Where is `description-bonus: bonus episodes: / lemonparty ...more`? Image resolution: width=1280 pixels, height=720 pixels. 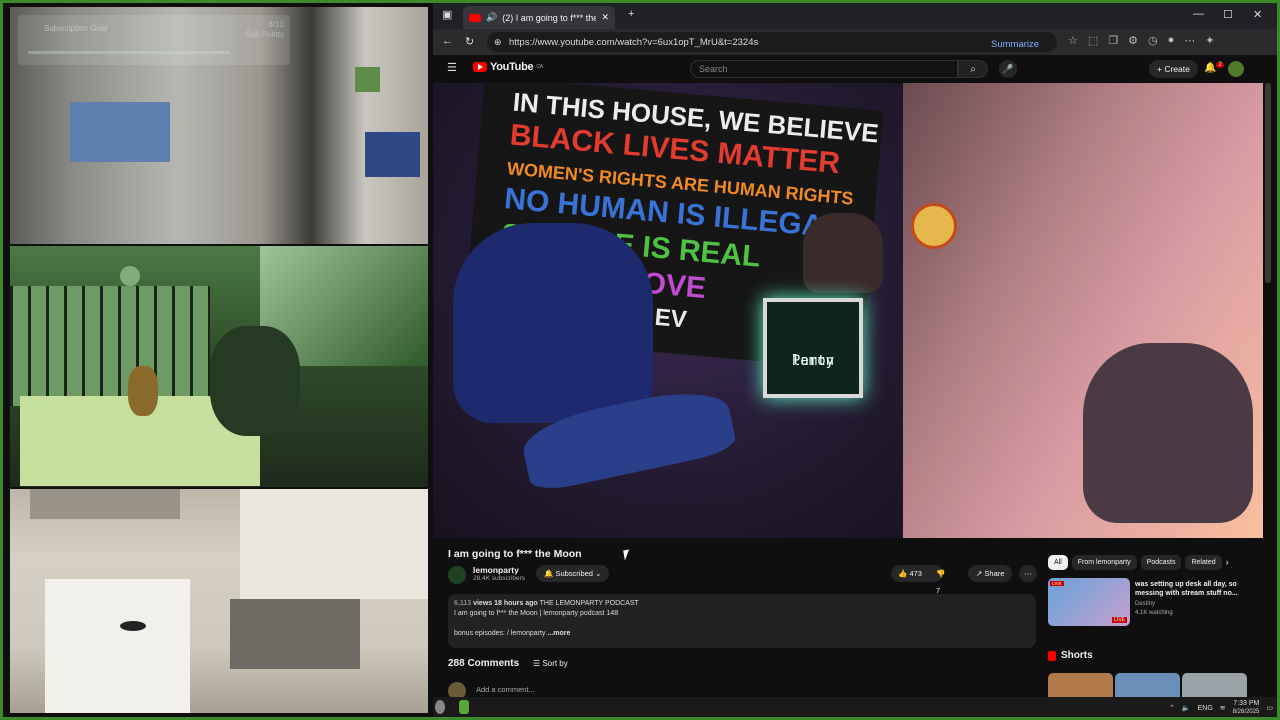
description-bonus: bonus episodes: / lemonparty ...more is located at coordinates (512, 633).